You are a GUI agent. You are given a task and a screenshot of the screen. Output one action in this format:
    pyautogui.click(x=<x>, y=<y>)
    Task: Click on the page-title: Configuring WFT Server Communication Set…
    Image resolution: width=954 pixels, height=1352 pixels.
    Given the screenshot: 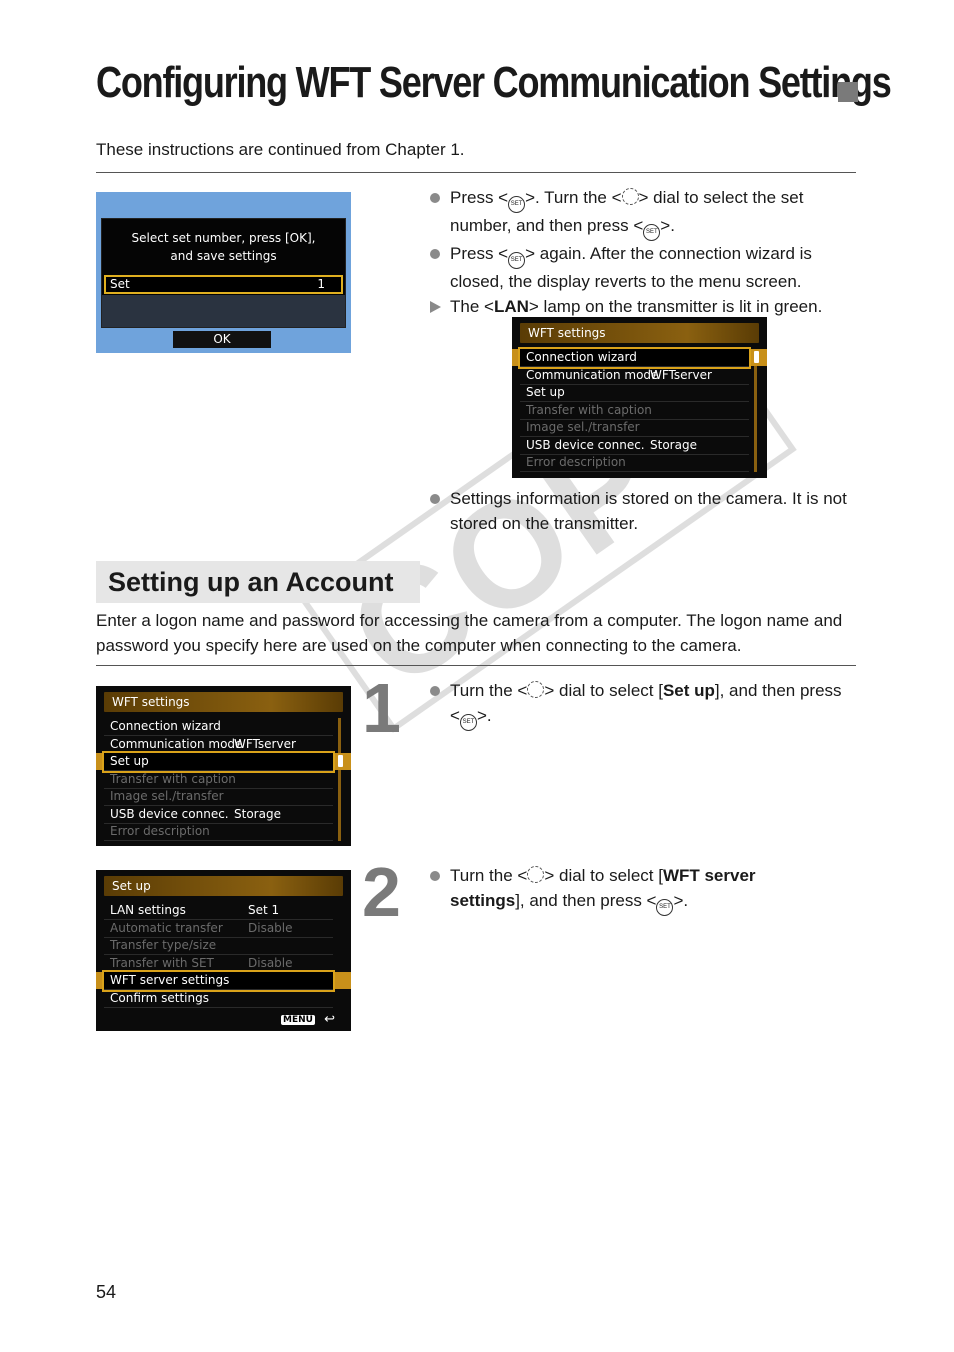 What is the action you would take?
    pyautogui.click(x=494, y=82)
    